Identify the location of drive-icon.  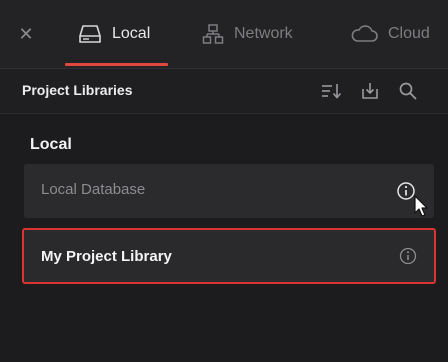
(90, 34).